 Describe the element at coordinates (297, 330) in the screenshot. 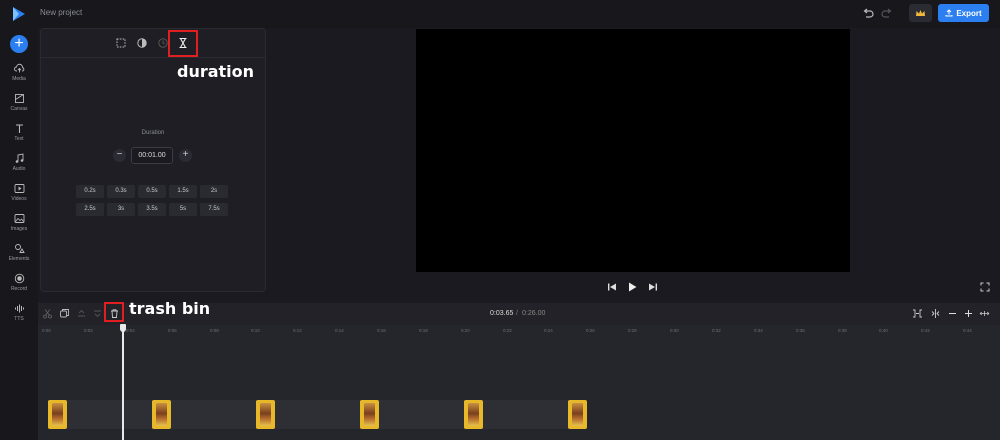

I see `ruler-tick: 0:12` at that location.